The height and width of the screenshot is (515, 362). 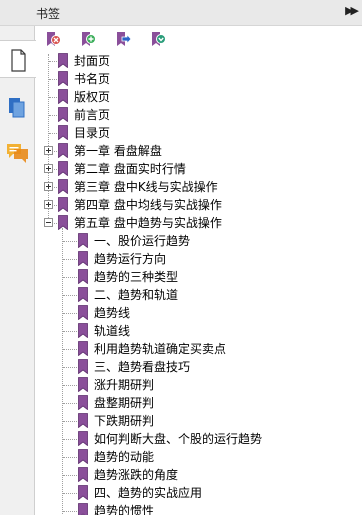 I want to click on bookmark-label: 目录页, so click(x=92, y=133).